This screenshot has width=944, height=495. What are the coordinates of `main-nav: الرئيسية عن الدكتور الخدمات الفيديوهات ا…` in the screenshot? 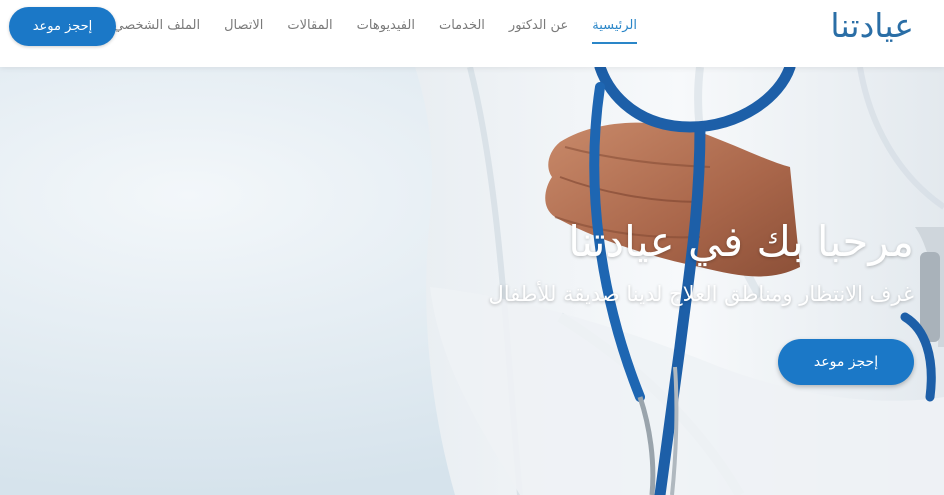 It's located at (375, 30).